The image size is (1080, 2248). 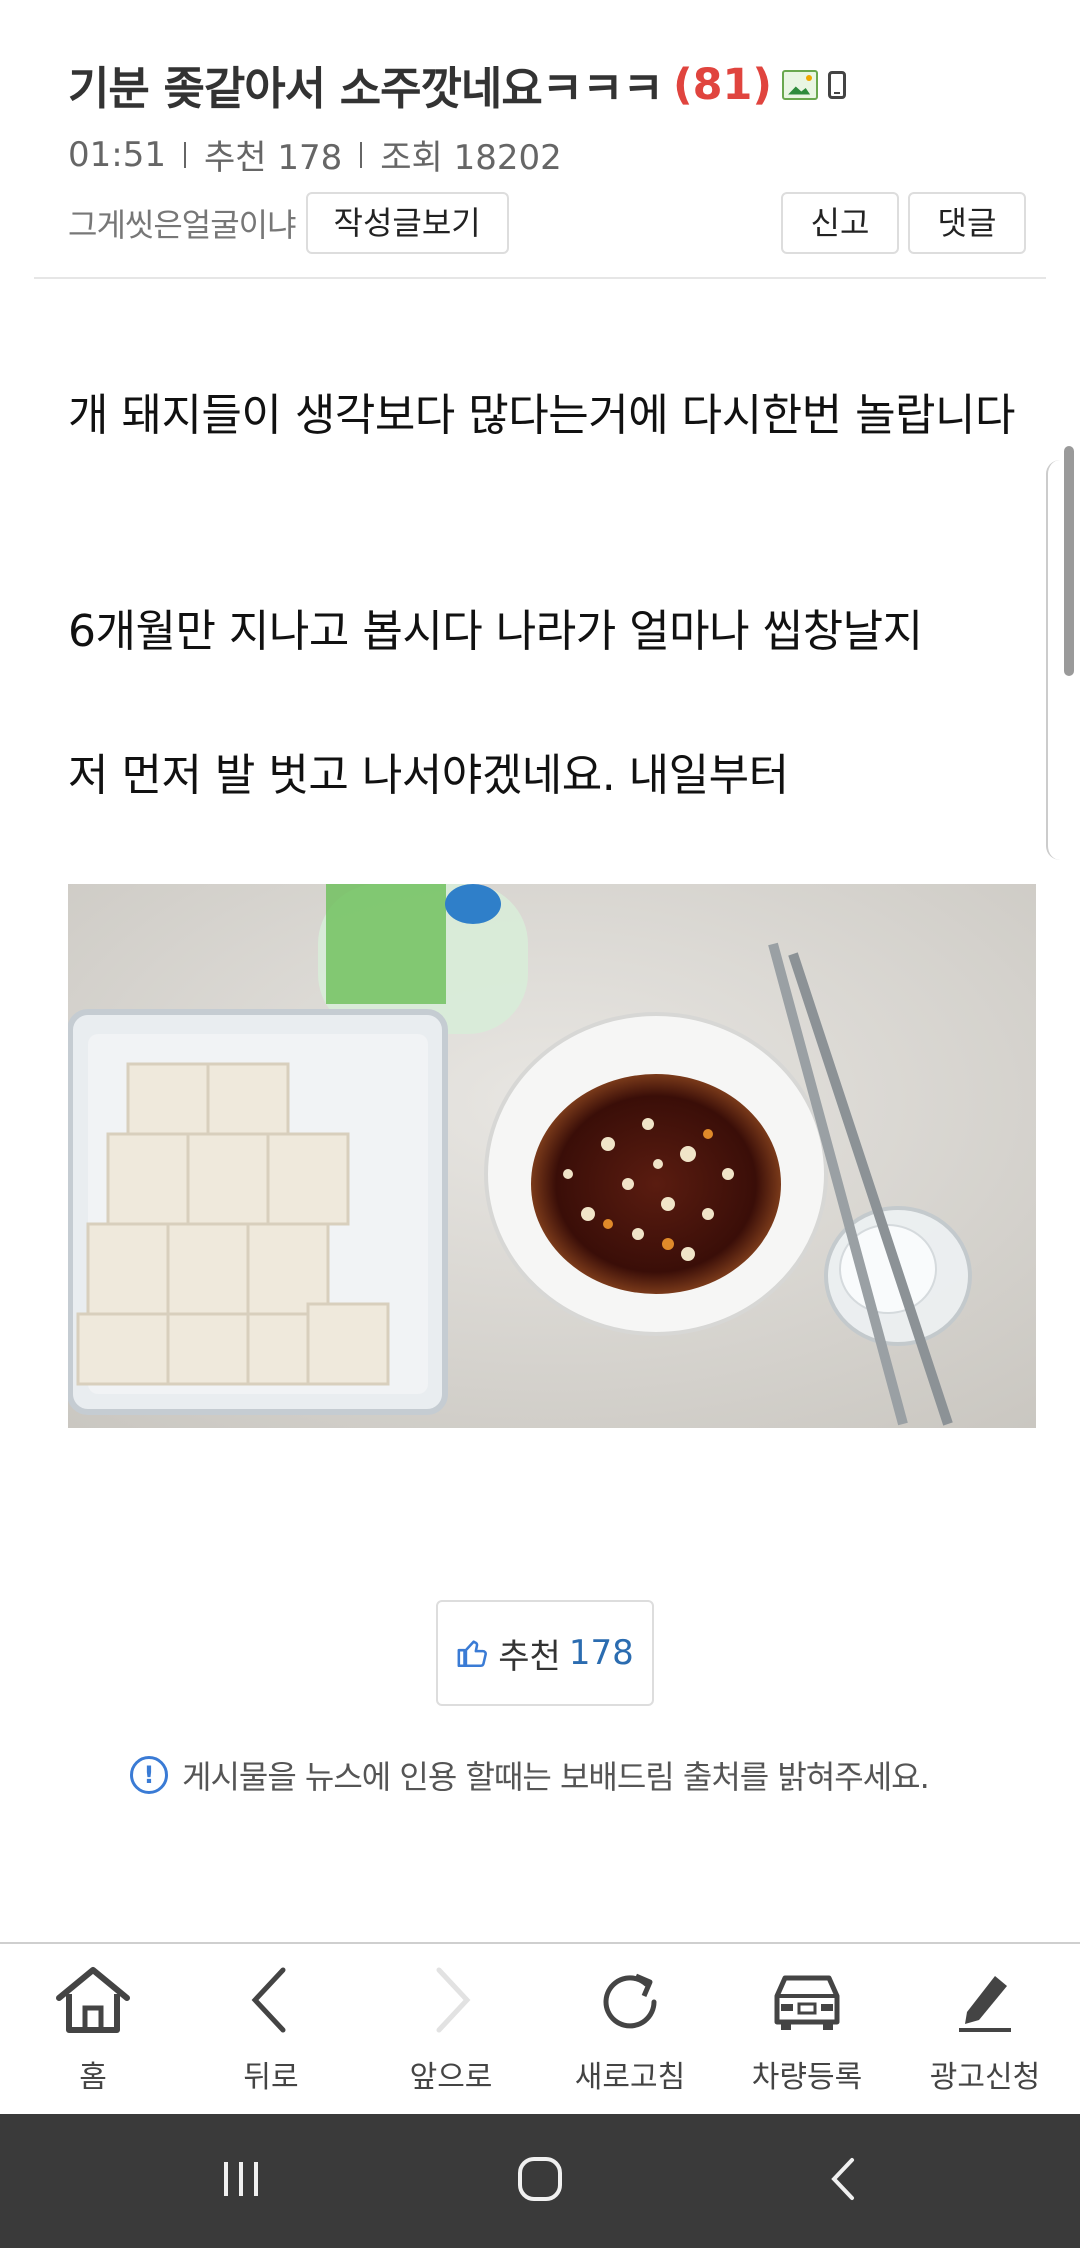 I want to click on post-body-paragraph: 6개월만 지나고 봅시다 나라가 얼마나 씹창날지, so click(x=495, y=631).